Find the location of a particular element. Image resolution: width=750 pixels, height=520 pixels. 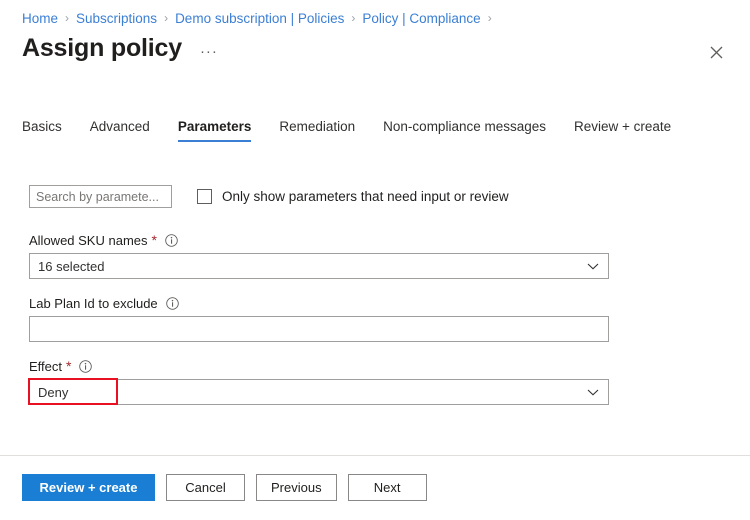

field-lab-plan-id-to-exclude: Lab Plan Id to exclude is located at coordinates (319, 318).